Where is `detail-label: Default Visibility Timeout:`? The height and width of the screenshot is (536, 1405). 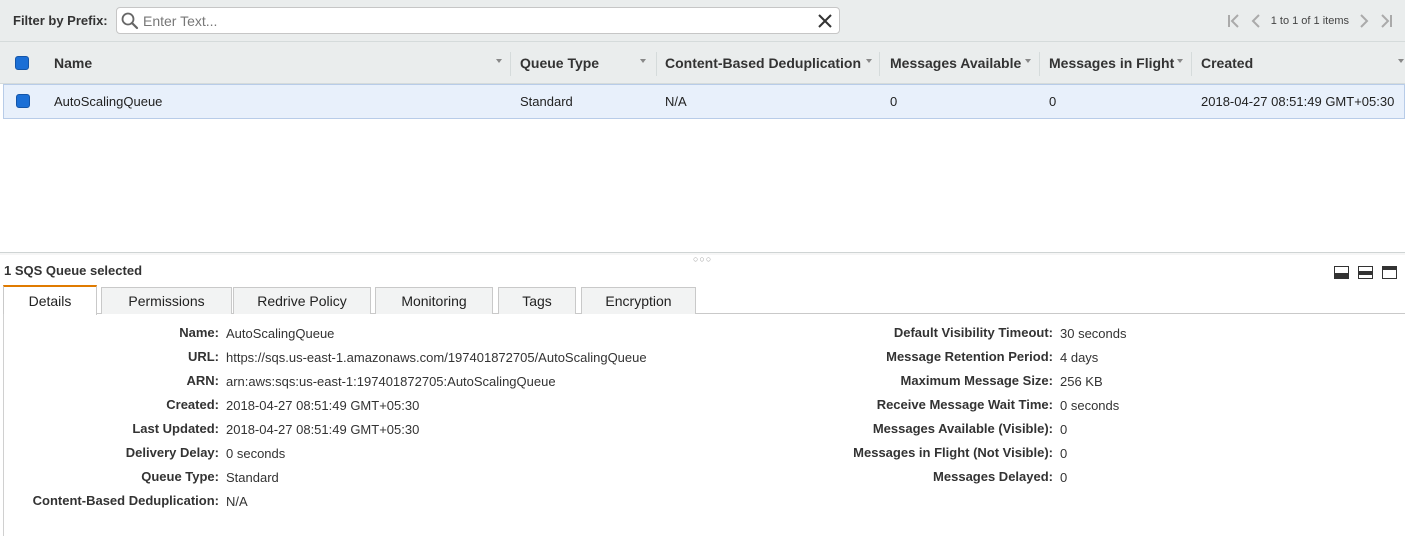 detail-label: Default Visibility Timeout: is located at coordinates (973, 332).